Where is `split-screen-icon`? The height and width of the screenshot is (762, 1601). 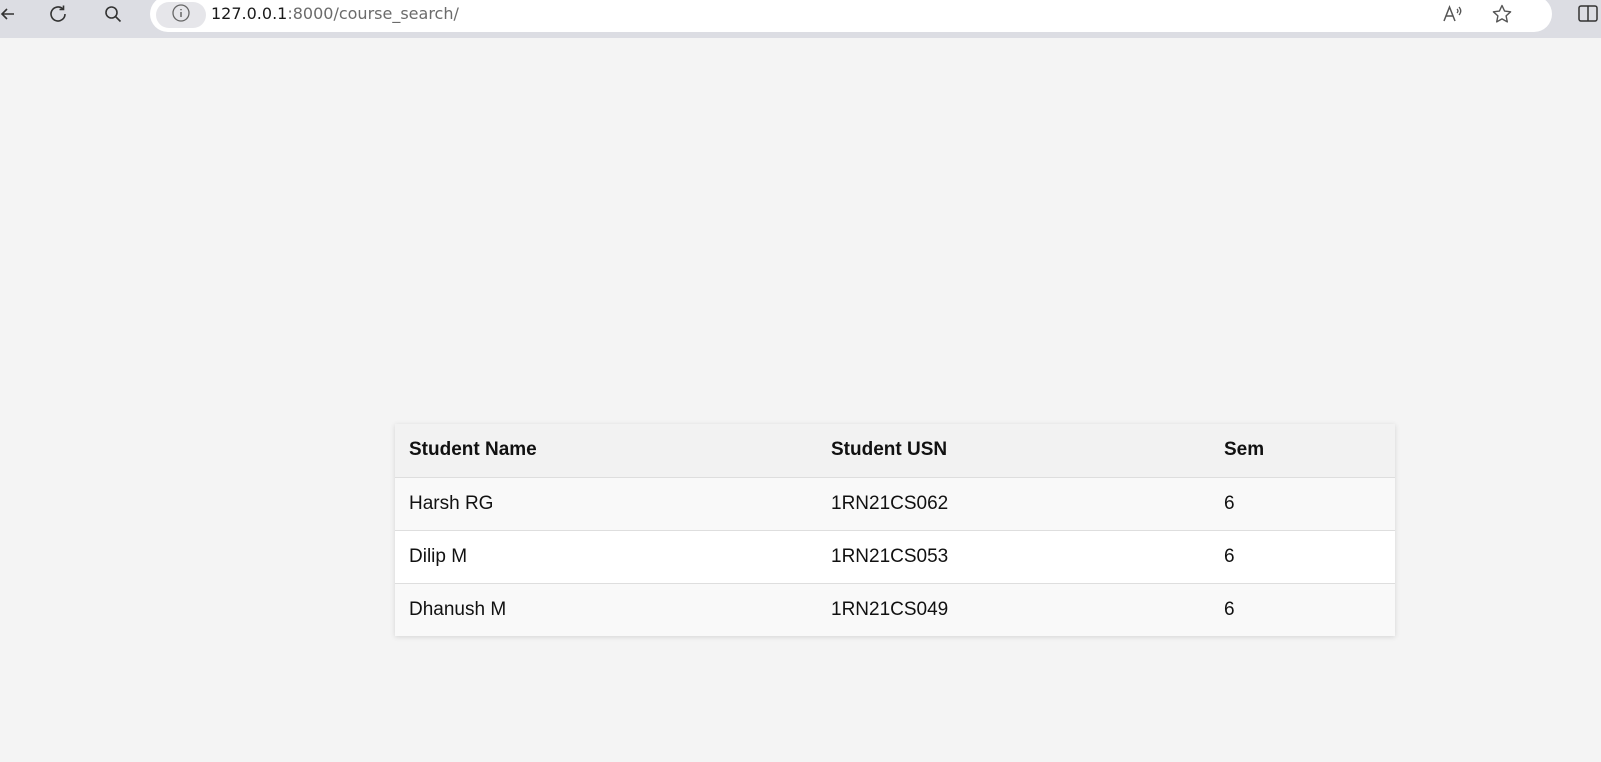 split-screen-icon is located at coordinates (1588, 14).